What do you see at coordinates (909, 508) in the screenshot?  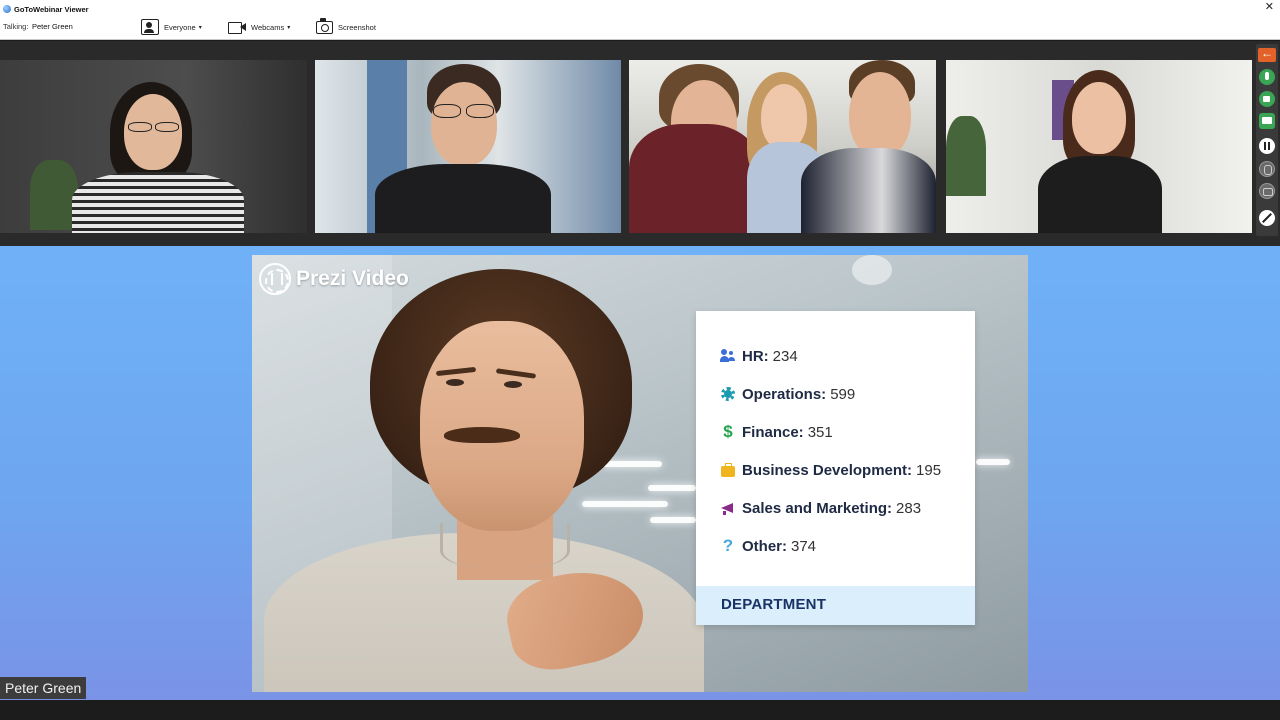 I see `department-value: 283` at bounding box center [909, 508].